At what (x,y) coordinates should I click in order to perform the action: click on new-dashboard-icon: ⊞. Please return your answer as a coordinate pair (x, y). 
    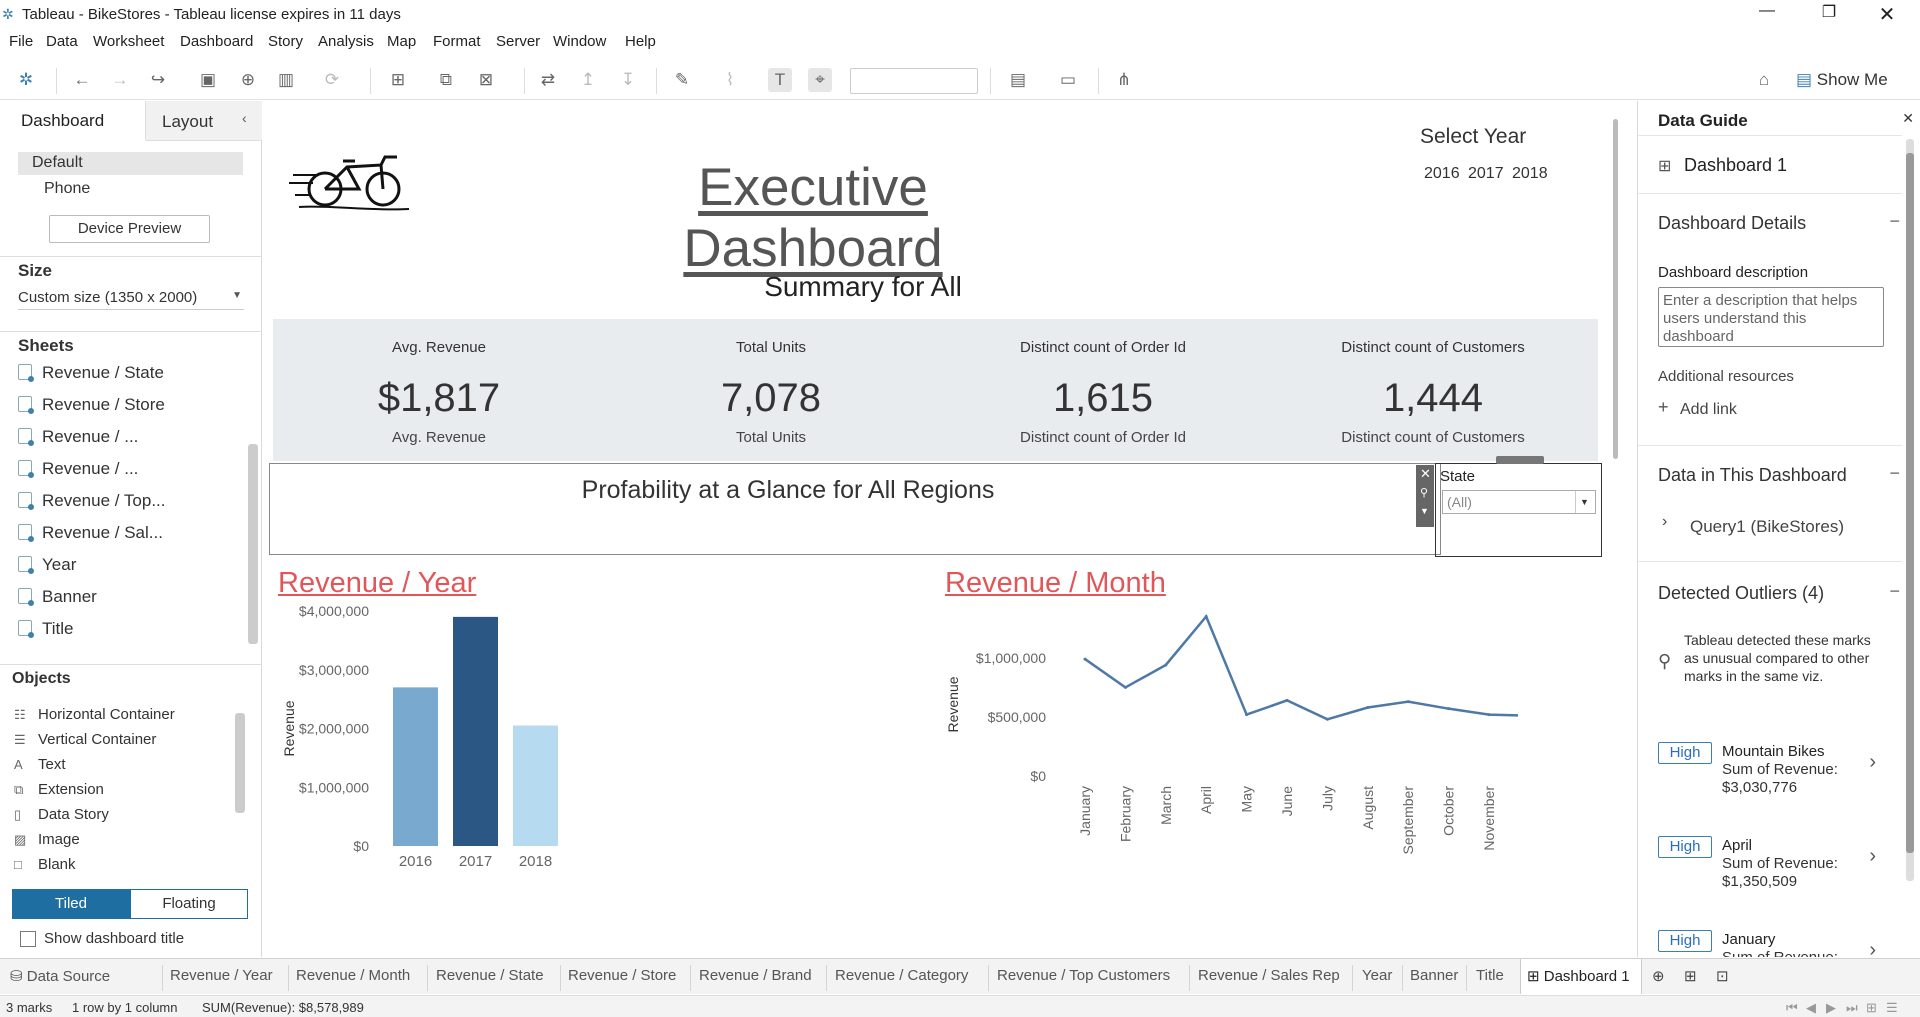
    Looking at the image, I should click on (1690, 978).